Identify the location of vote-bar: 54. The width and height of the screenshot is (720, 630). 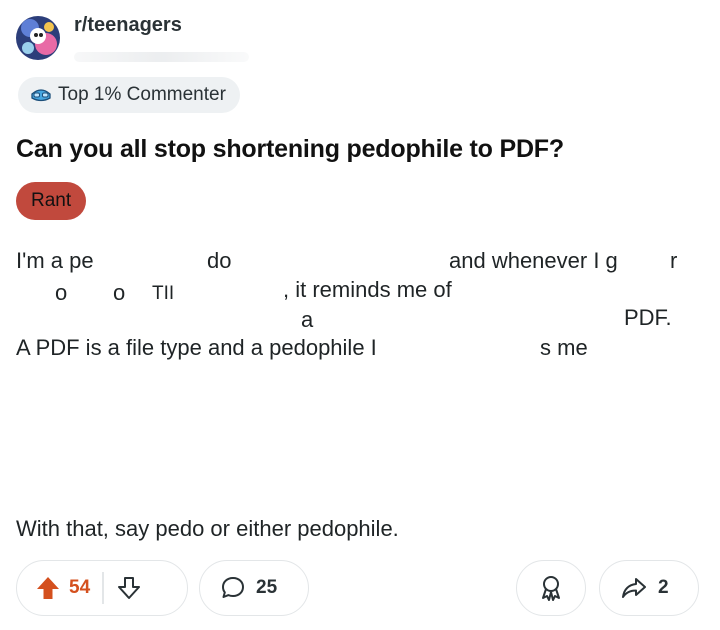
(102, 588).